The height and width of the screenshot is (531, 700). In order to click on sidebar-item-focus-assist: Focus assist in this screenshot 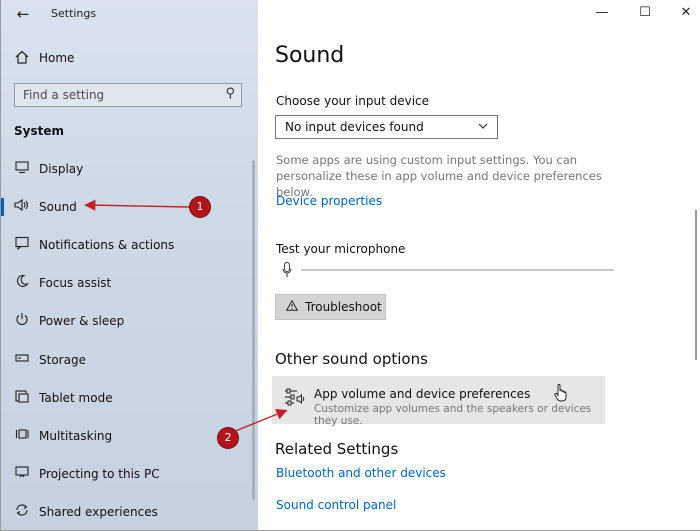, I will do `click(129, 283)`.